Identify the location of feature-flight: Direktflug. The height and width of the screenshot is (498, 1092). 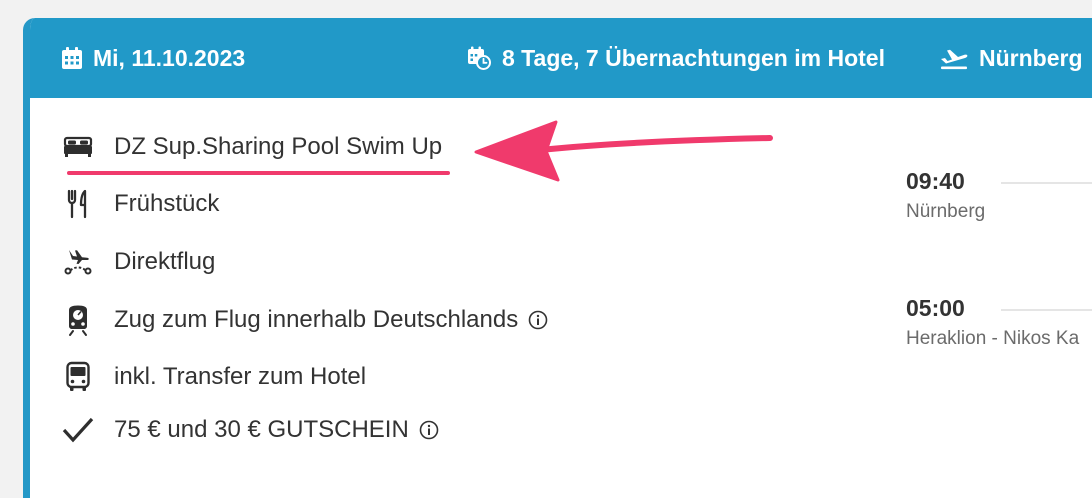
(137, 262).